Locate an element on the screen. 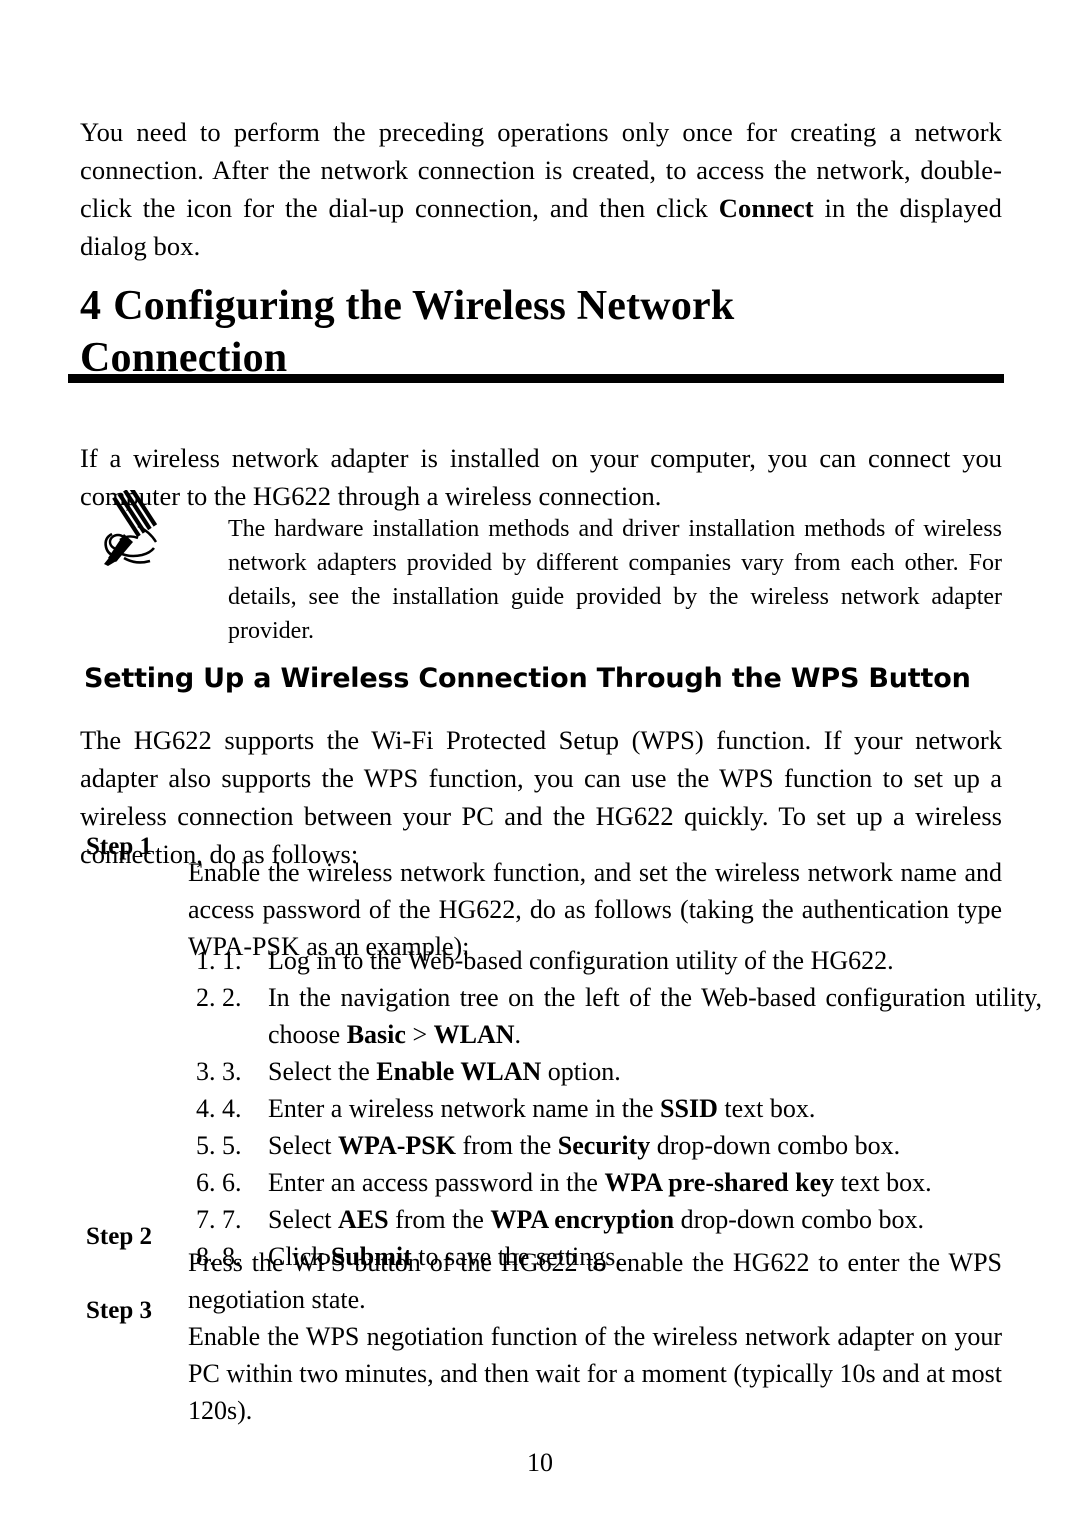 This screenshot has width=1080, height=1527. substep-item: 3. Select the Enable WLAN option. is located at coordinates (632, 1071).